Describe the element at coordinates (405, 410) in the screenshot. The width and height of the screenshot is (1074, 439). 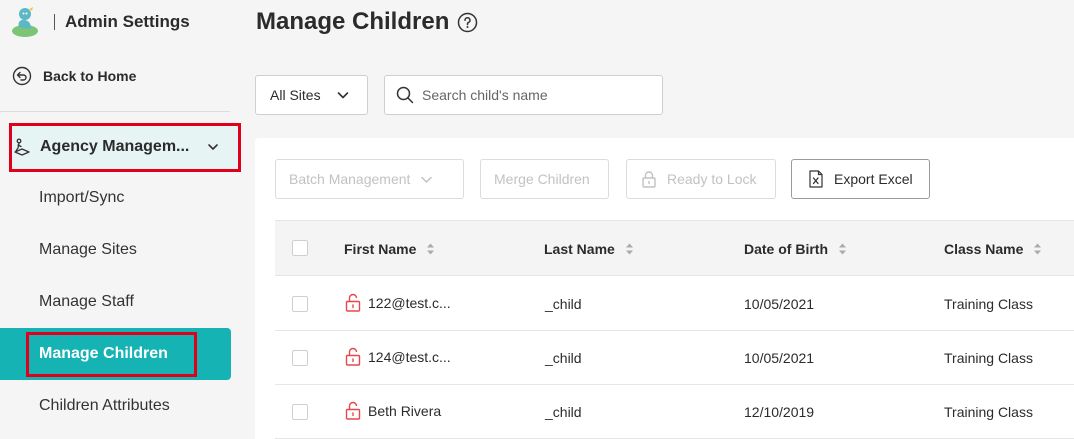
I see `first-name-text: Beth Rivera` at that location.